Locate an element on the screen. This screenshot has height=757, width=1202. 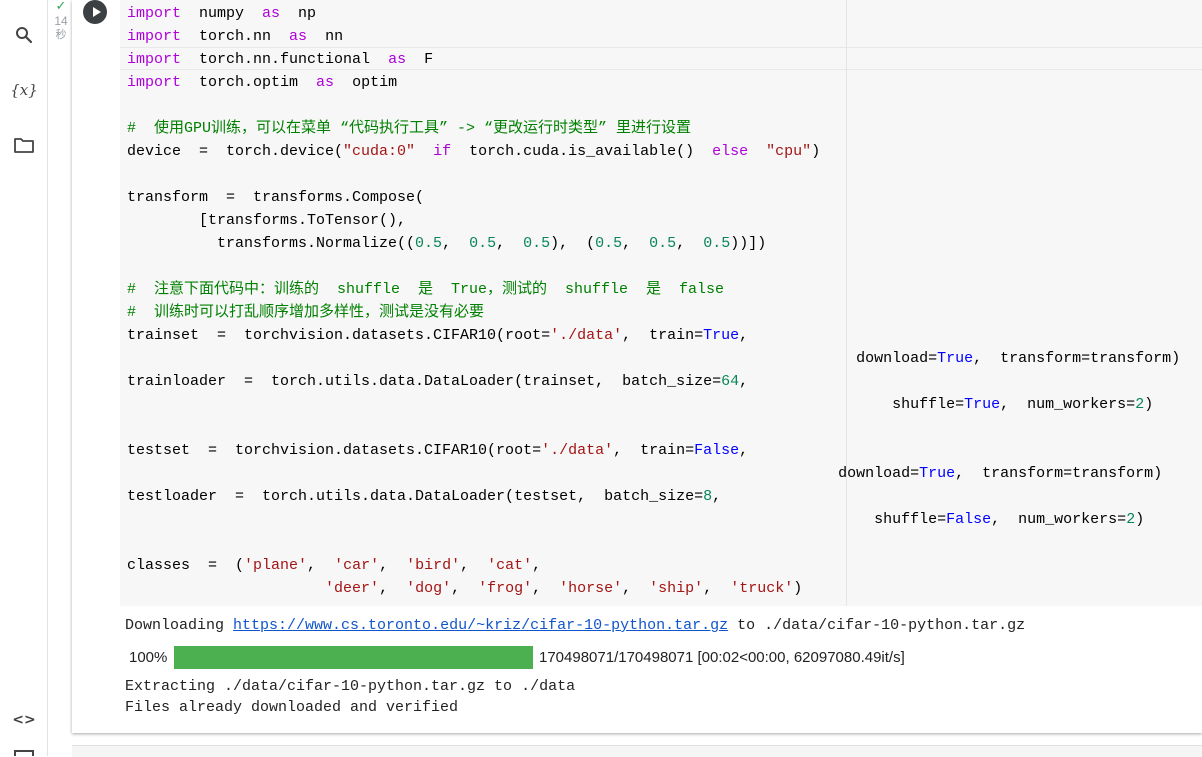
code-line: import torch.nn.functional as F is located at coordinates (653, 59).